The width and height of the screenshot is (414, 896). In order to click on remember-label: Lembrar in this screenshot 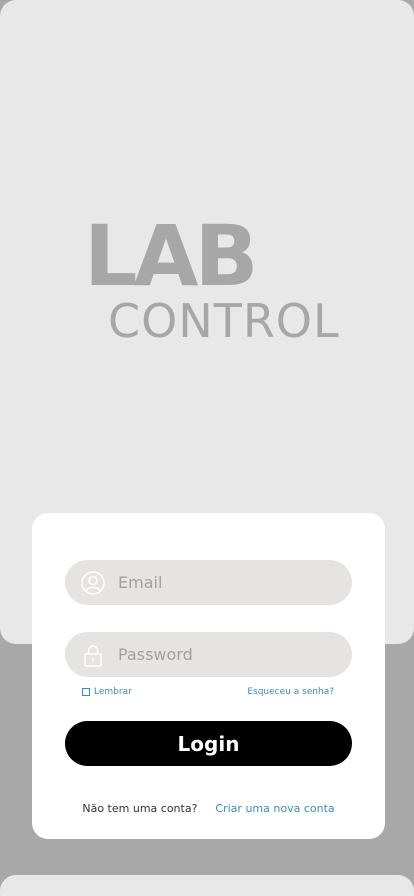, I will do `click(113, 692)`.